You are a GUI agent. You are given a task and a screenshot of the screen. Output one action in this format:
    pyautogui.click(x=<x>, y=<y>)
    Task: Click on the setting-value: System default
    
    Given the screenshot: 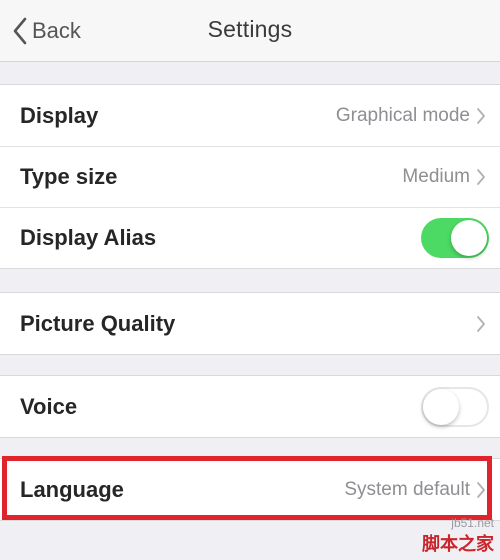 What is the action you would take?
    pyautogui.click(x=415, y=489)
    